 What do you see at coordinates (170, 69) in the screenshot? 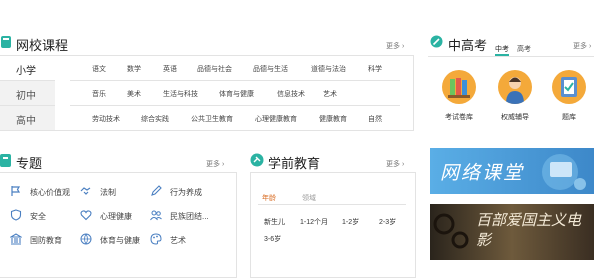
I see `subject-link: 英语` at bounding box center [170, 69].